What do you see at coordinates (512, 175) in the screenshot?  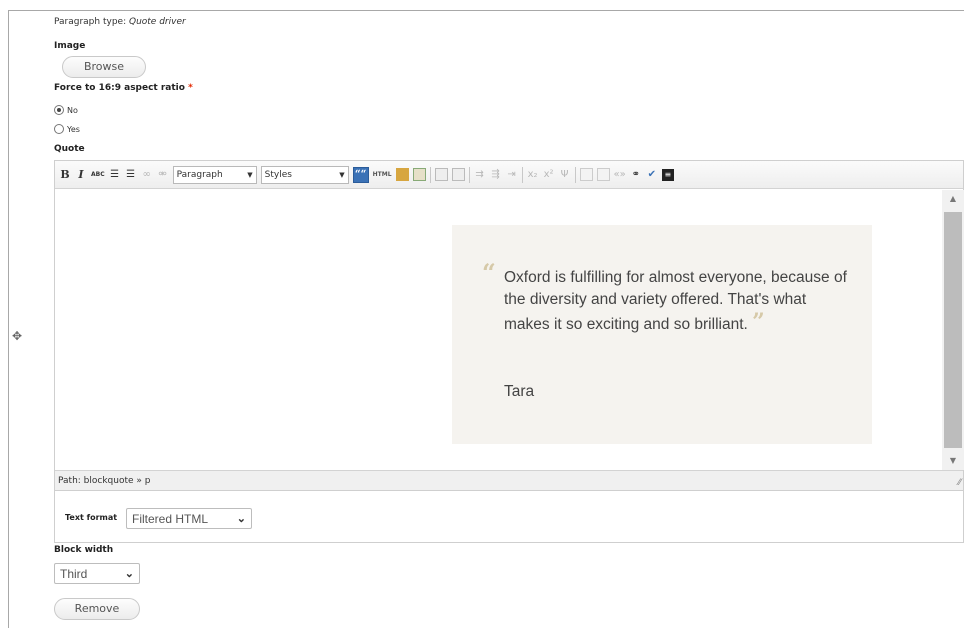 I see `insert-col-icon: ⇥` at bounding box center [512, 175].